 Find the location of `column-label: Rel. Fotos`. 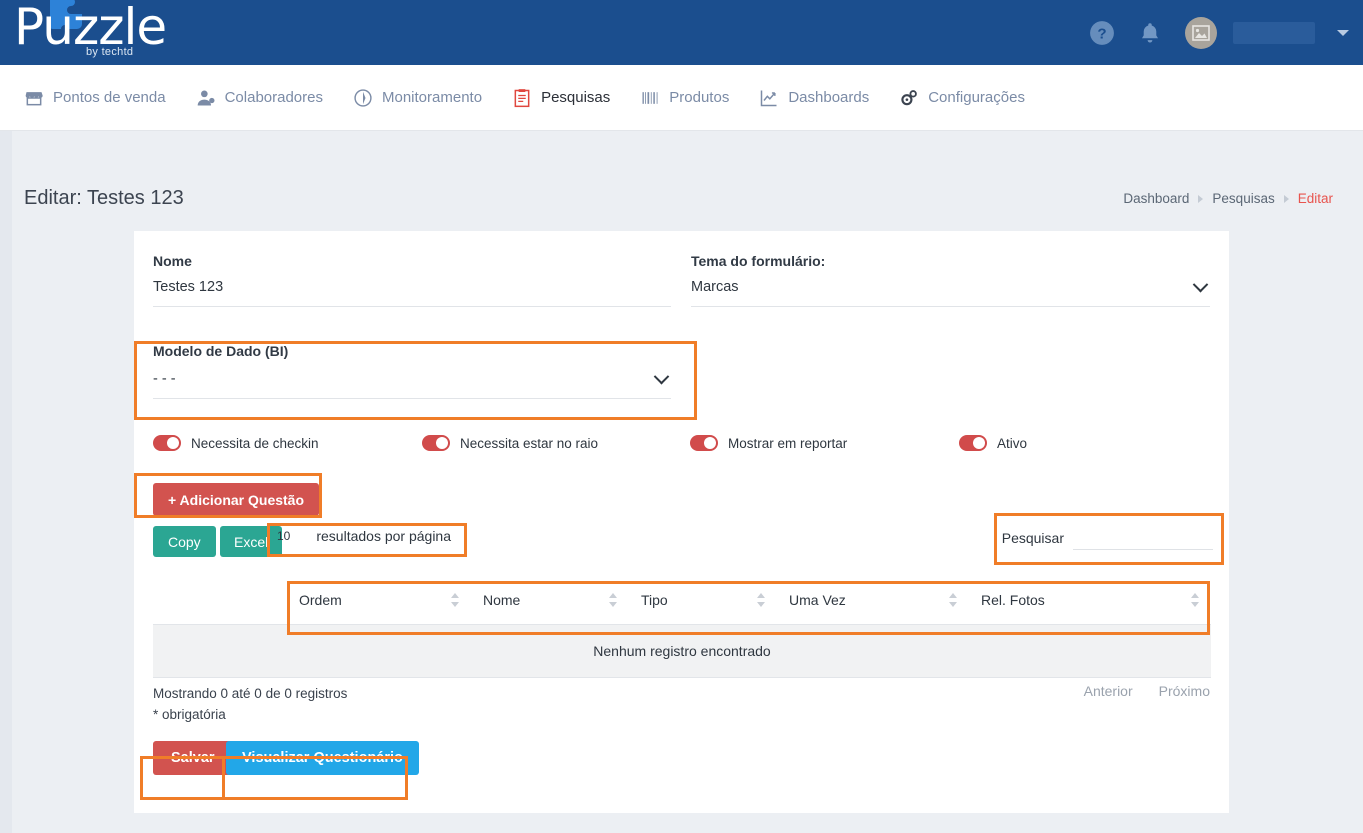

column-label: Rel. Fotos is located at coordinates (1013, 600).